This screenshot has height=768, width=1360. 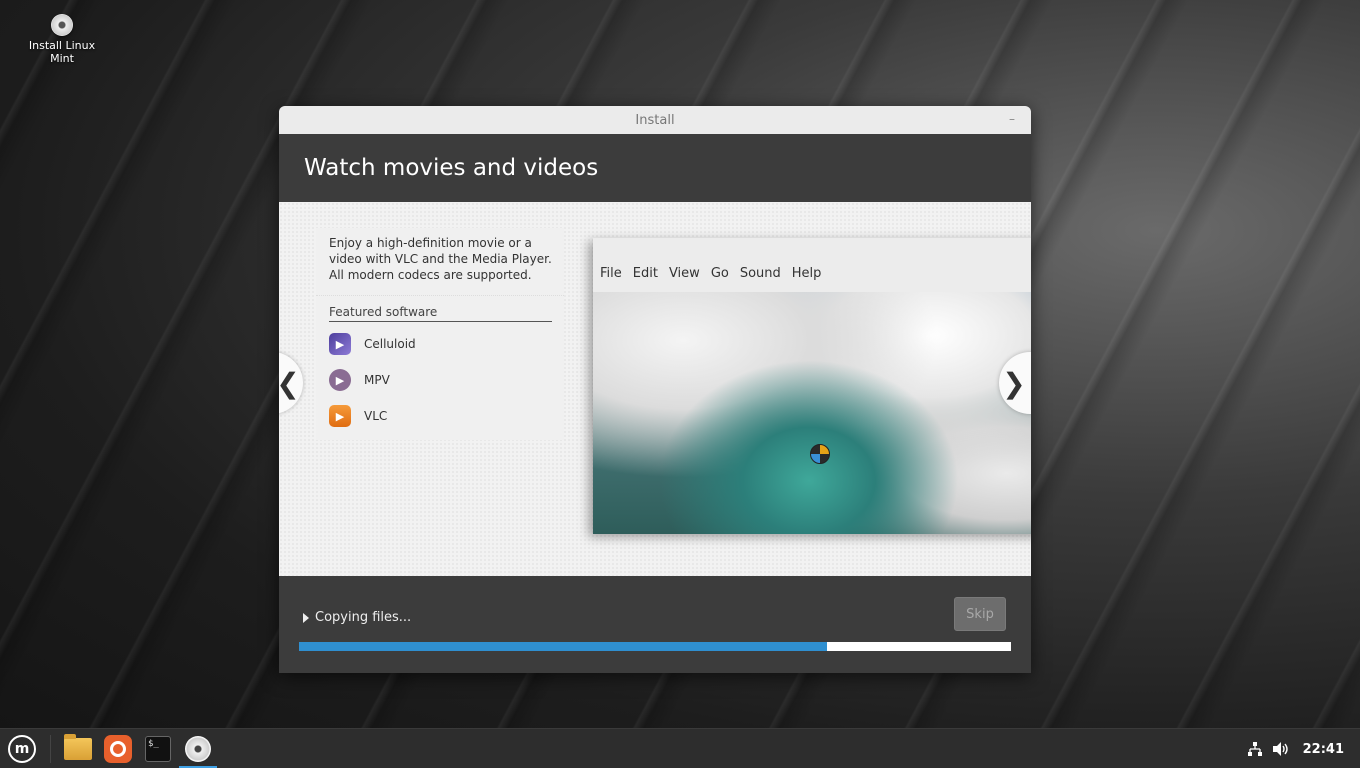 I want to click on software-item-mpv: ▶ MPV, so click(x=446, y=380).